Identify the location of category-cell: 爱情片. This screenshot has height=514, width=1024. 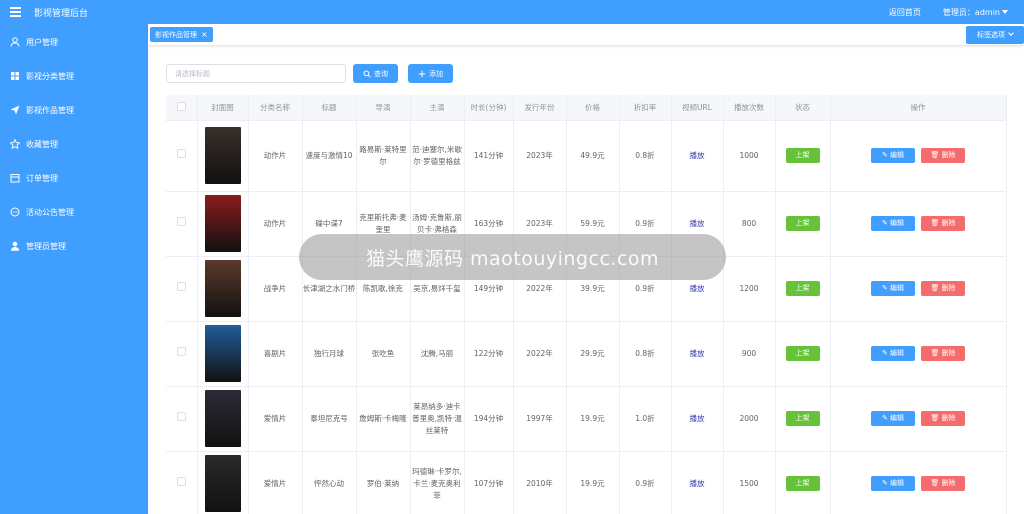
(275, 482).